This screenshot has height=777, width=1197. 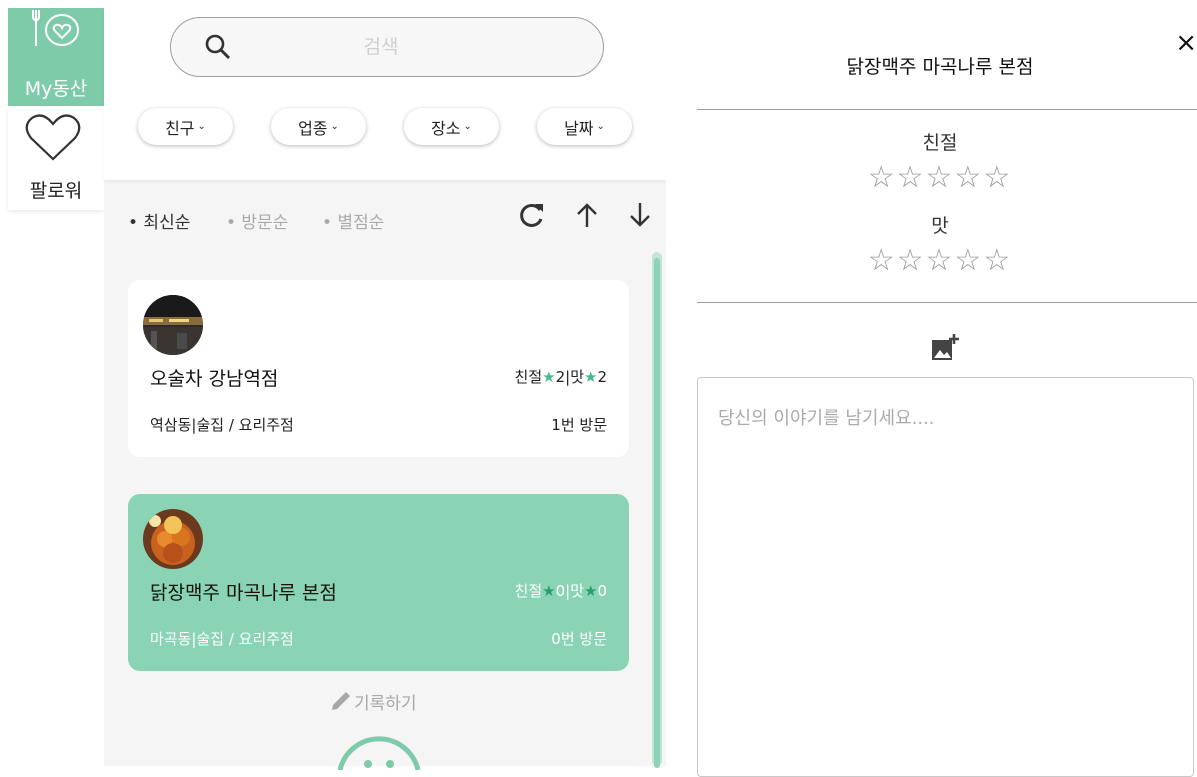 I want to click on place-card: 오술차 강남역점 친절★2|맛★2 역삼동|술집 / 요리주점 1번 방문, so click(x=378, y=368).